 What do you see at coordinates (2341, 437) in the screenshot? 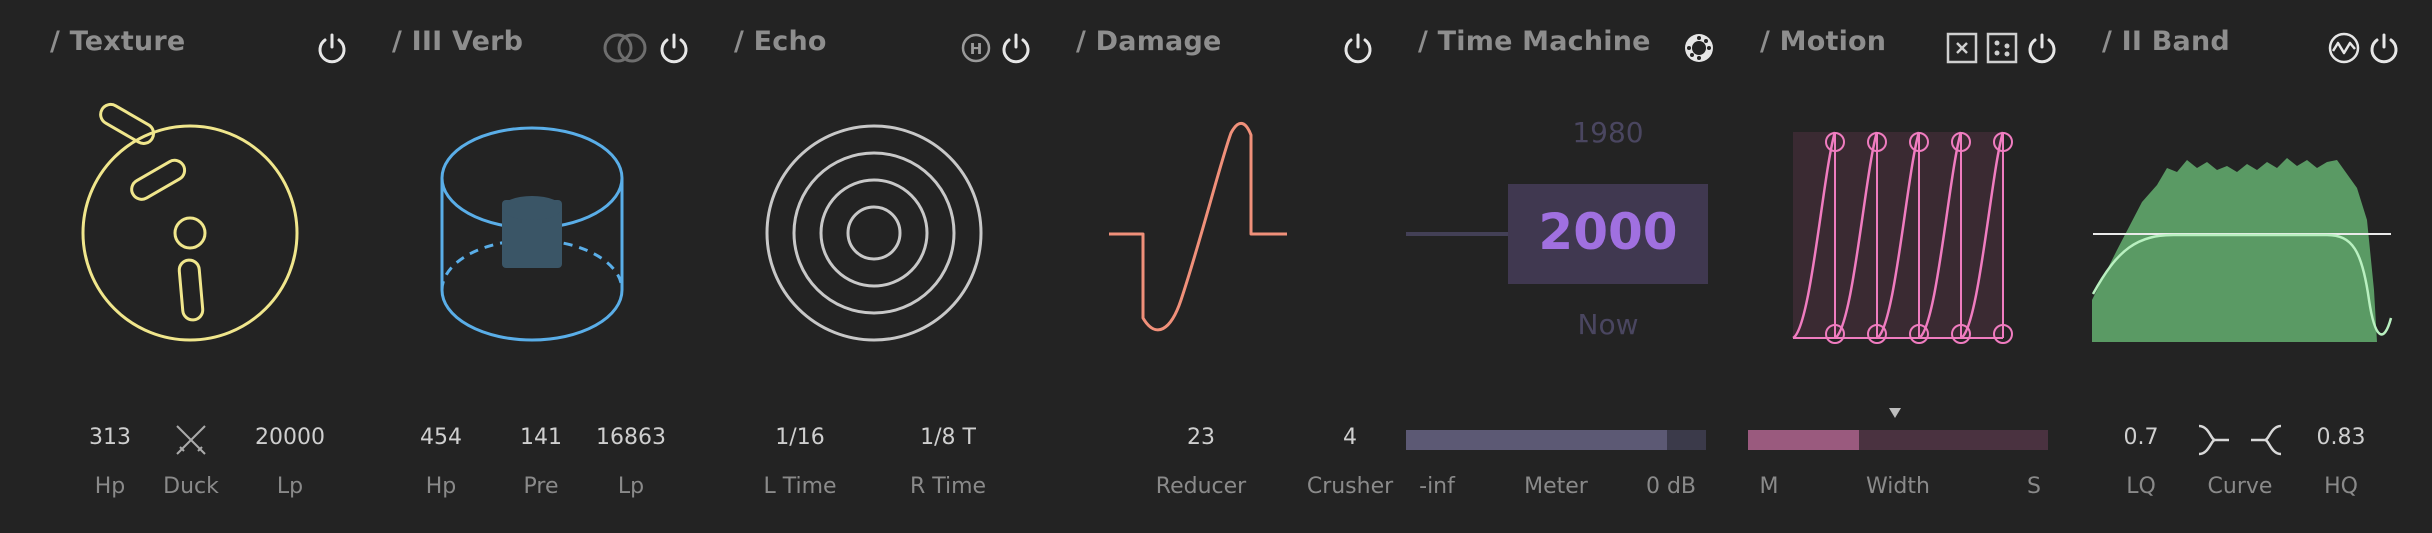
I see `hq-value: 0.83` at bounding box center [2341, 437].